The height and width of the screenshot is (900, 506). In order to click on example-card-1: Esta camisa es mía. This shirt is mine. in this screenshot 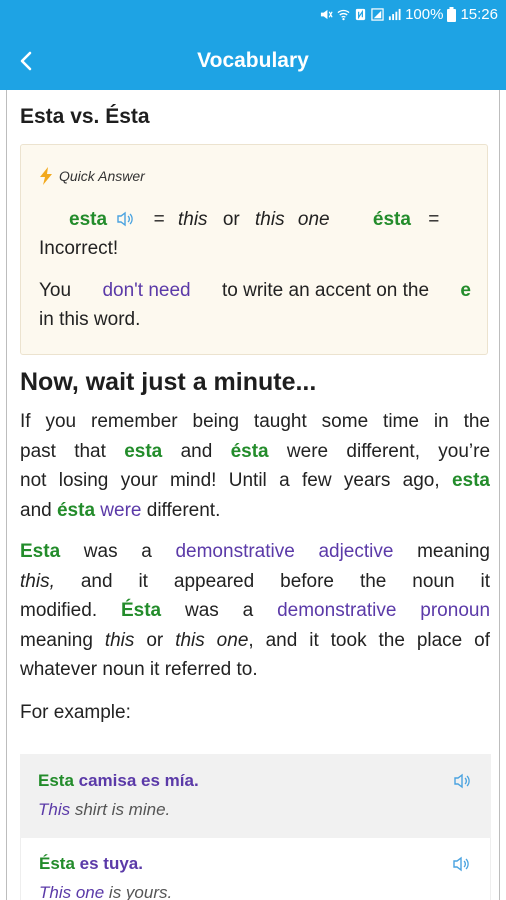, I will do `click(255, 796)`.